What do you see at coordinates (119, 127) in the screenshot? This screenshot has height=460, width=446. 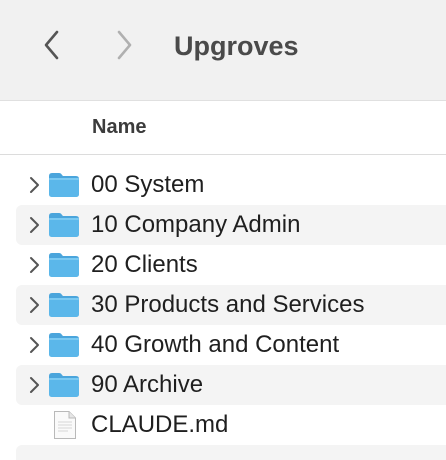 I see `name-column-header: Name` at bounding box center [119, 127].